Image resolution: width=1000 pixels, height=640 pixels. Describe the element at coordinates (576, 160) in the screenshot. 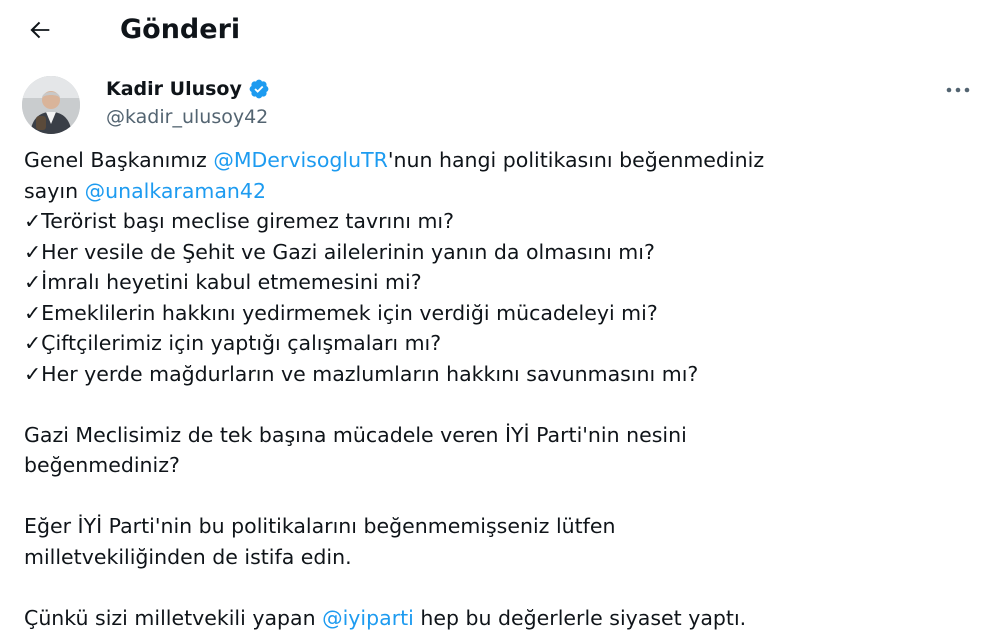

I see `text-segment: 'nun hangi politikasını beğenmediniz` at that location.